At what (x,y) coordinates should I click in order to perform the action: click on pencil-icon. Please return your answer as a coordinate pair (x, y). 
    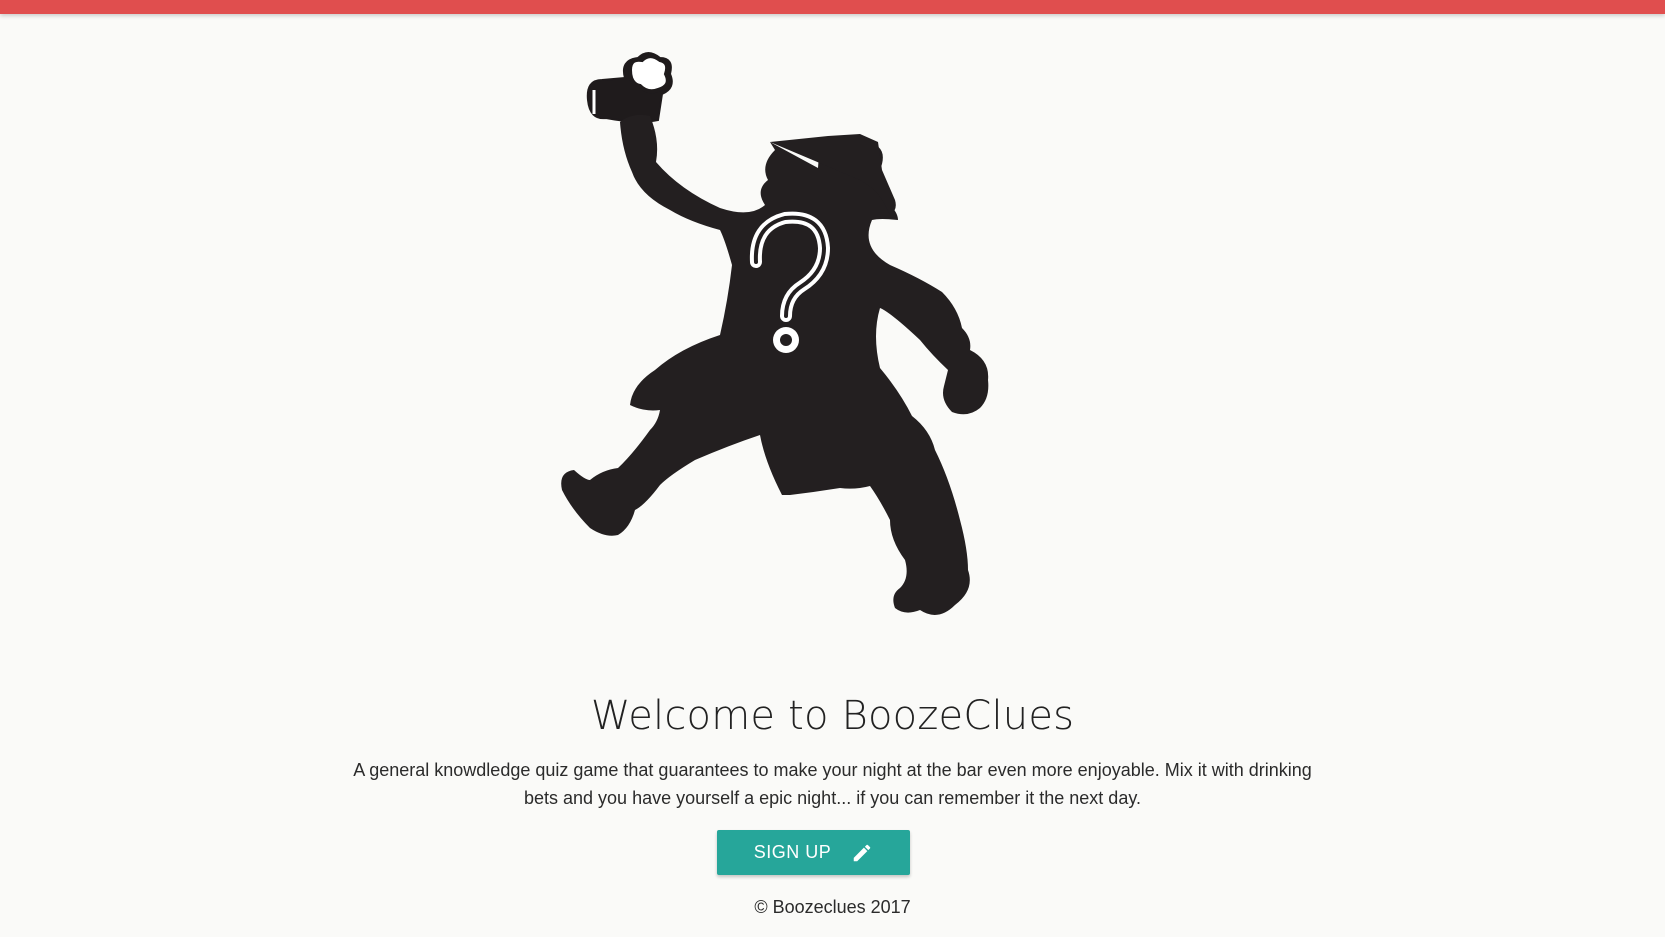
    Looking at the image, I should click on (862, 852).